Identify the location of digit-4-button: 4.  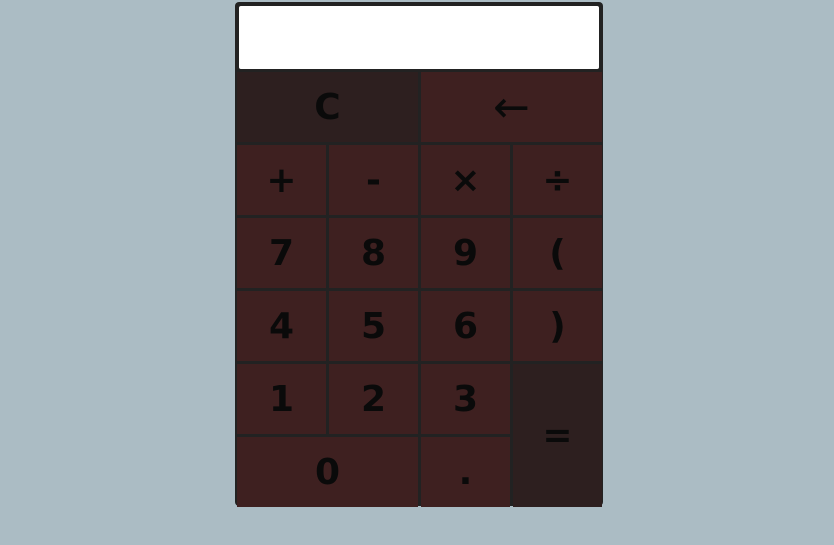
(281, 326).